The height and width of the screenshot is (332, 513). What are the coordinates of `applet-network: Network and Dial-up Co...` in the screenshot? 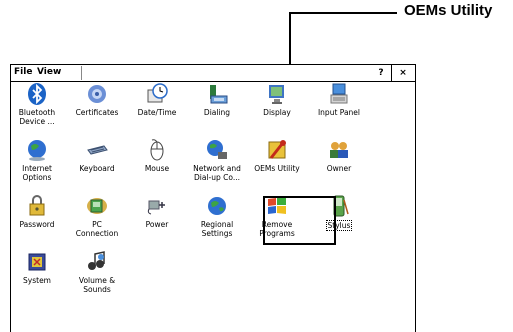 It's located at (217, 164).